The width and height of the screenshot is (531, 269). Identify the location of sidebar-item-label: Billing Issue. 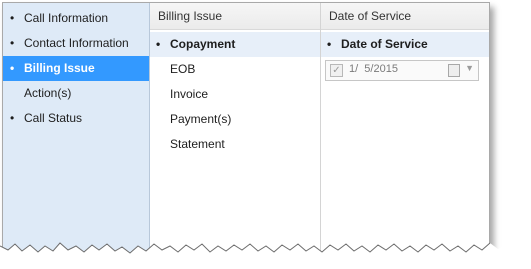
(59, 68).